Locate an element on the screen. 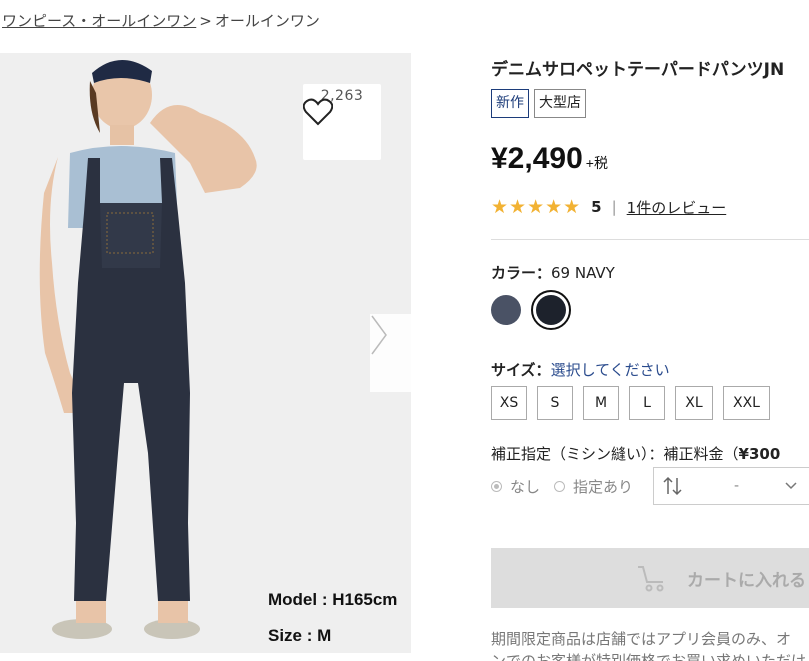  radio-specify-label: 指定あり is located at coordinates (603, 487).